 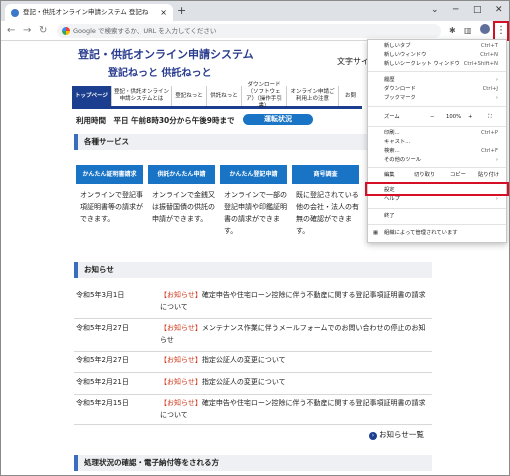 I want to click on nav-download: ダウンロード（ソフトウェア）（操作手引書）, so click(x=264, y=95).